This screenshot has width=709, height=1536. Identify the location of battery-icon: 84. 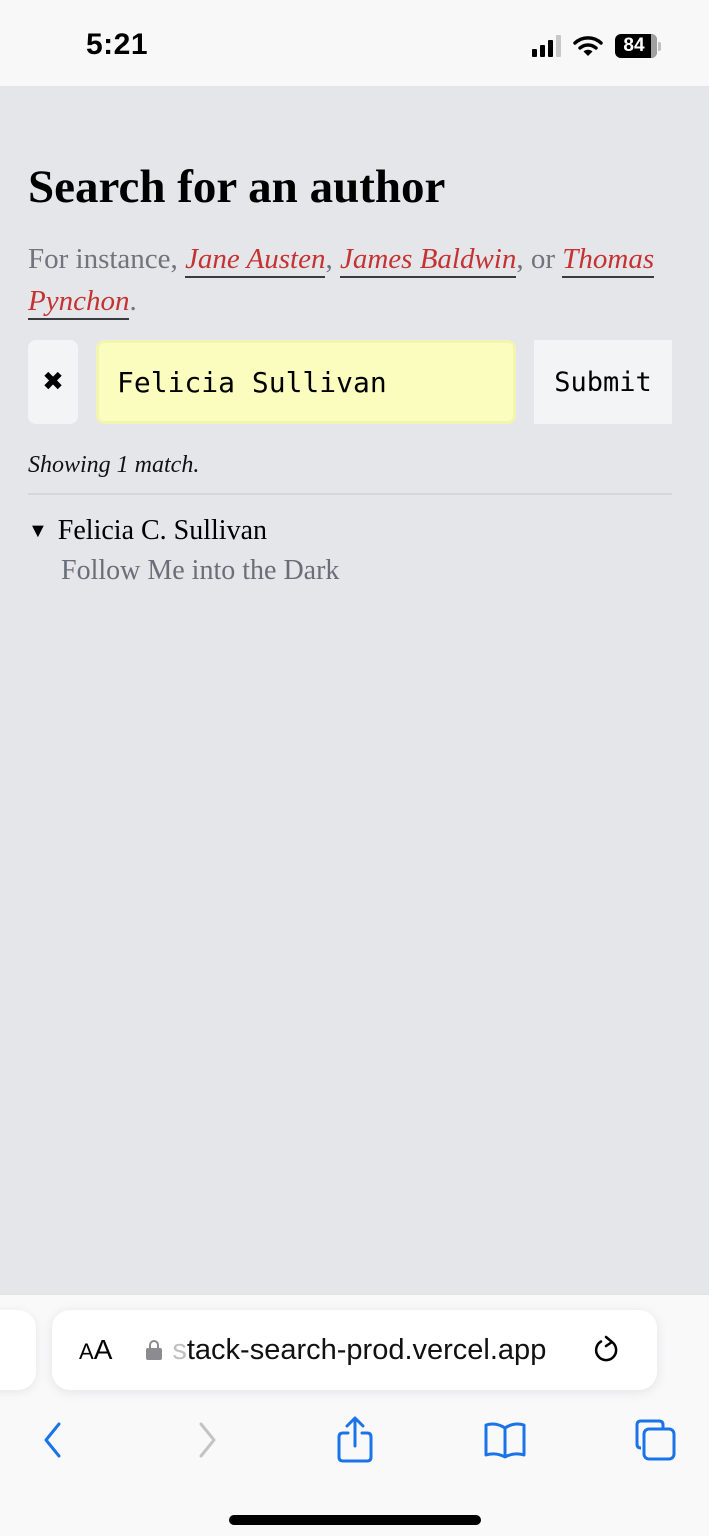
(638, 46).